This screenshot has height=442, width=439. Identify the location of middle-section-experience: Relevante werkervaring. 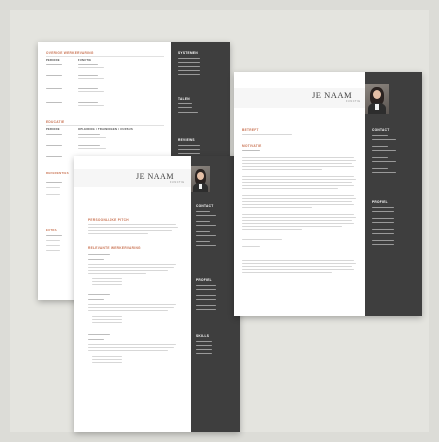
(114, 248).